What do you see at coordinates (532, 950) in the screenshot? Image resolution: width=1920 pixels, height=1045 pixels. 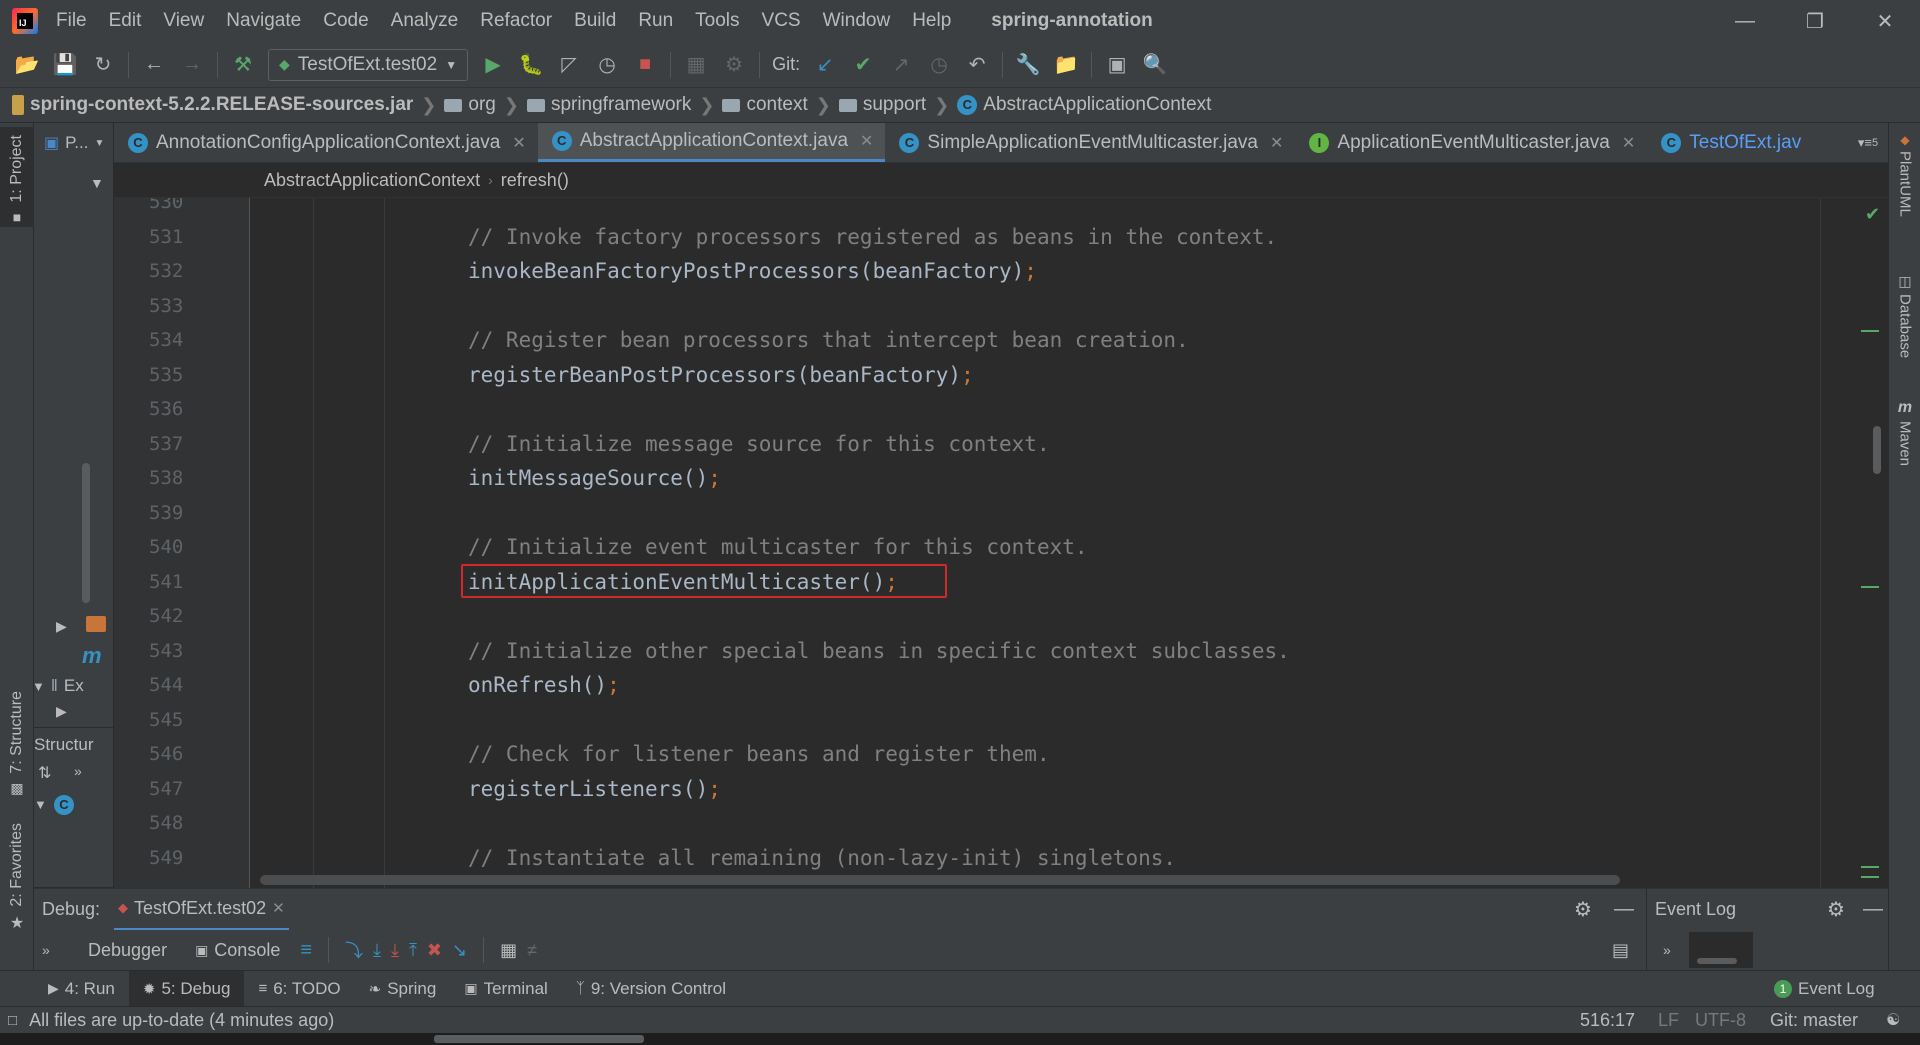 I see `trace-icon: ≠` at bounding box center [532, 950].